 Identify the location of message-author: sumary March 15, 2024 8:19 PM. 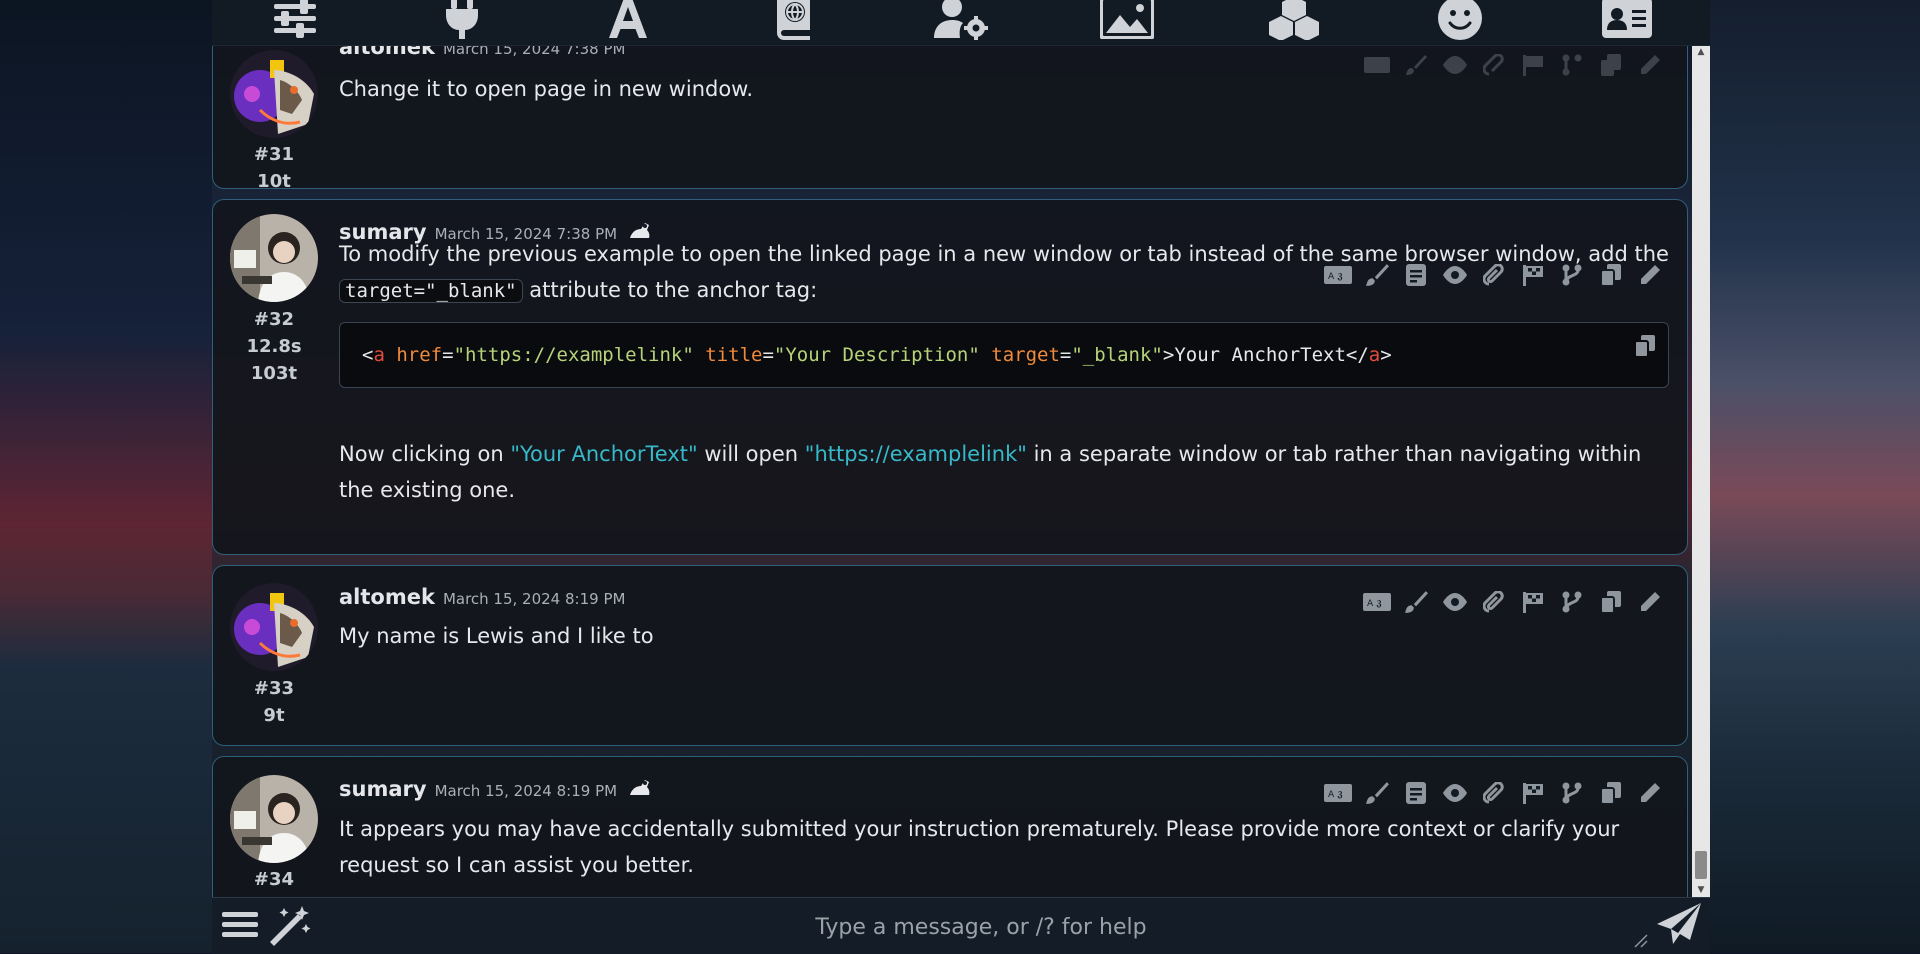
(495, 790).